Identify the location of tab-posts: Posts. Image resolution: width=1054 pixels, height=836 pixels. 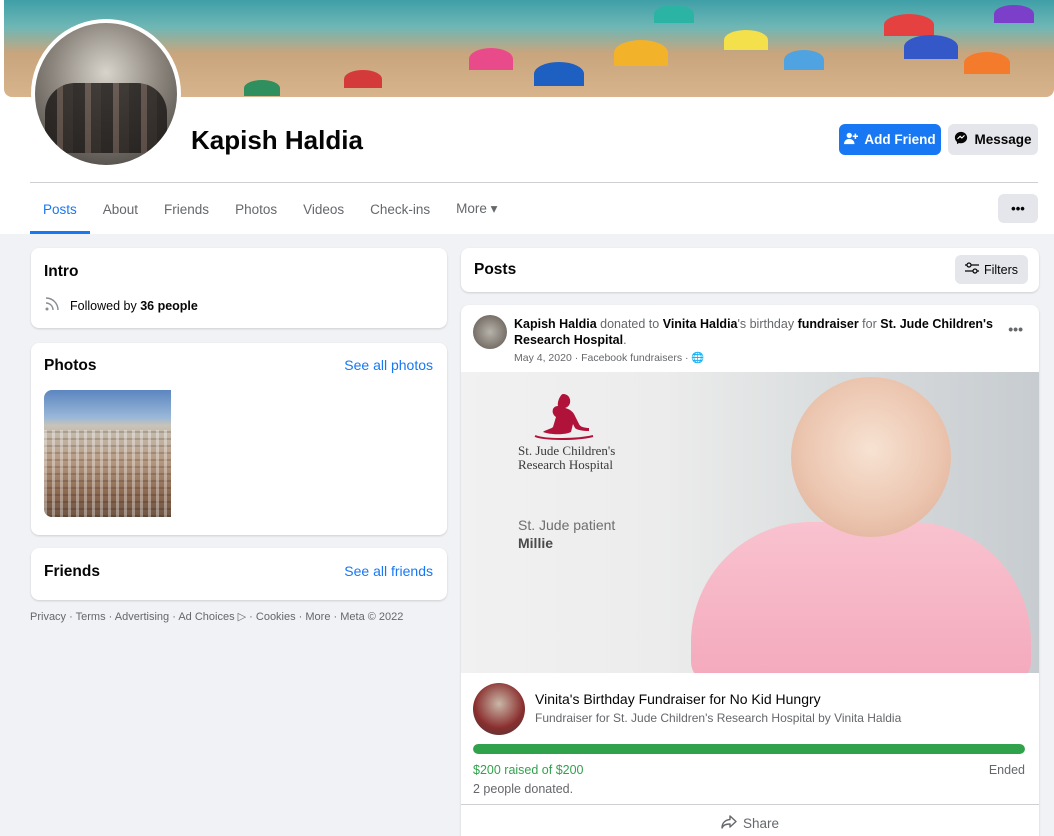
(60, 209).